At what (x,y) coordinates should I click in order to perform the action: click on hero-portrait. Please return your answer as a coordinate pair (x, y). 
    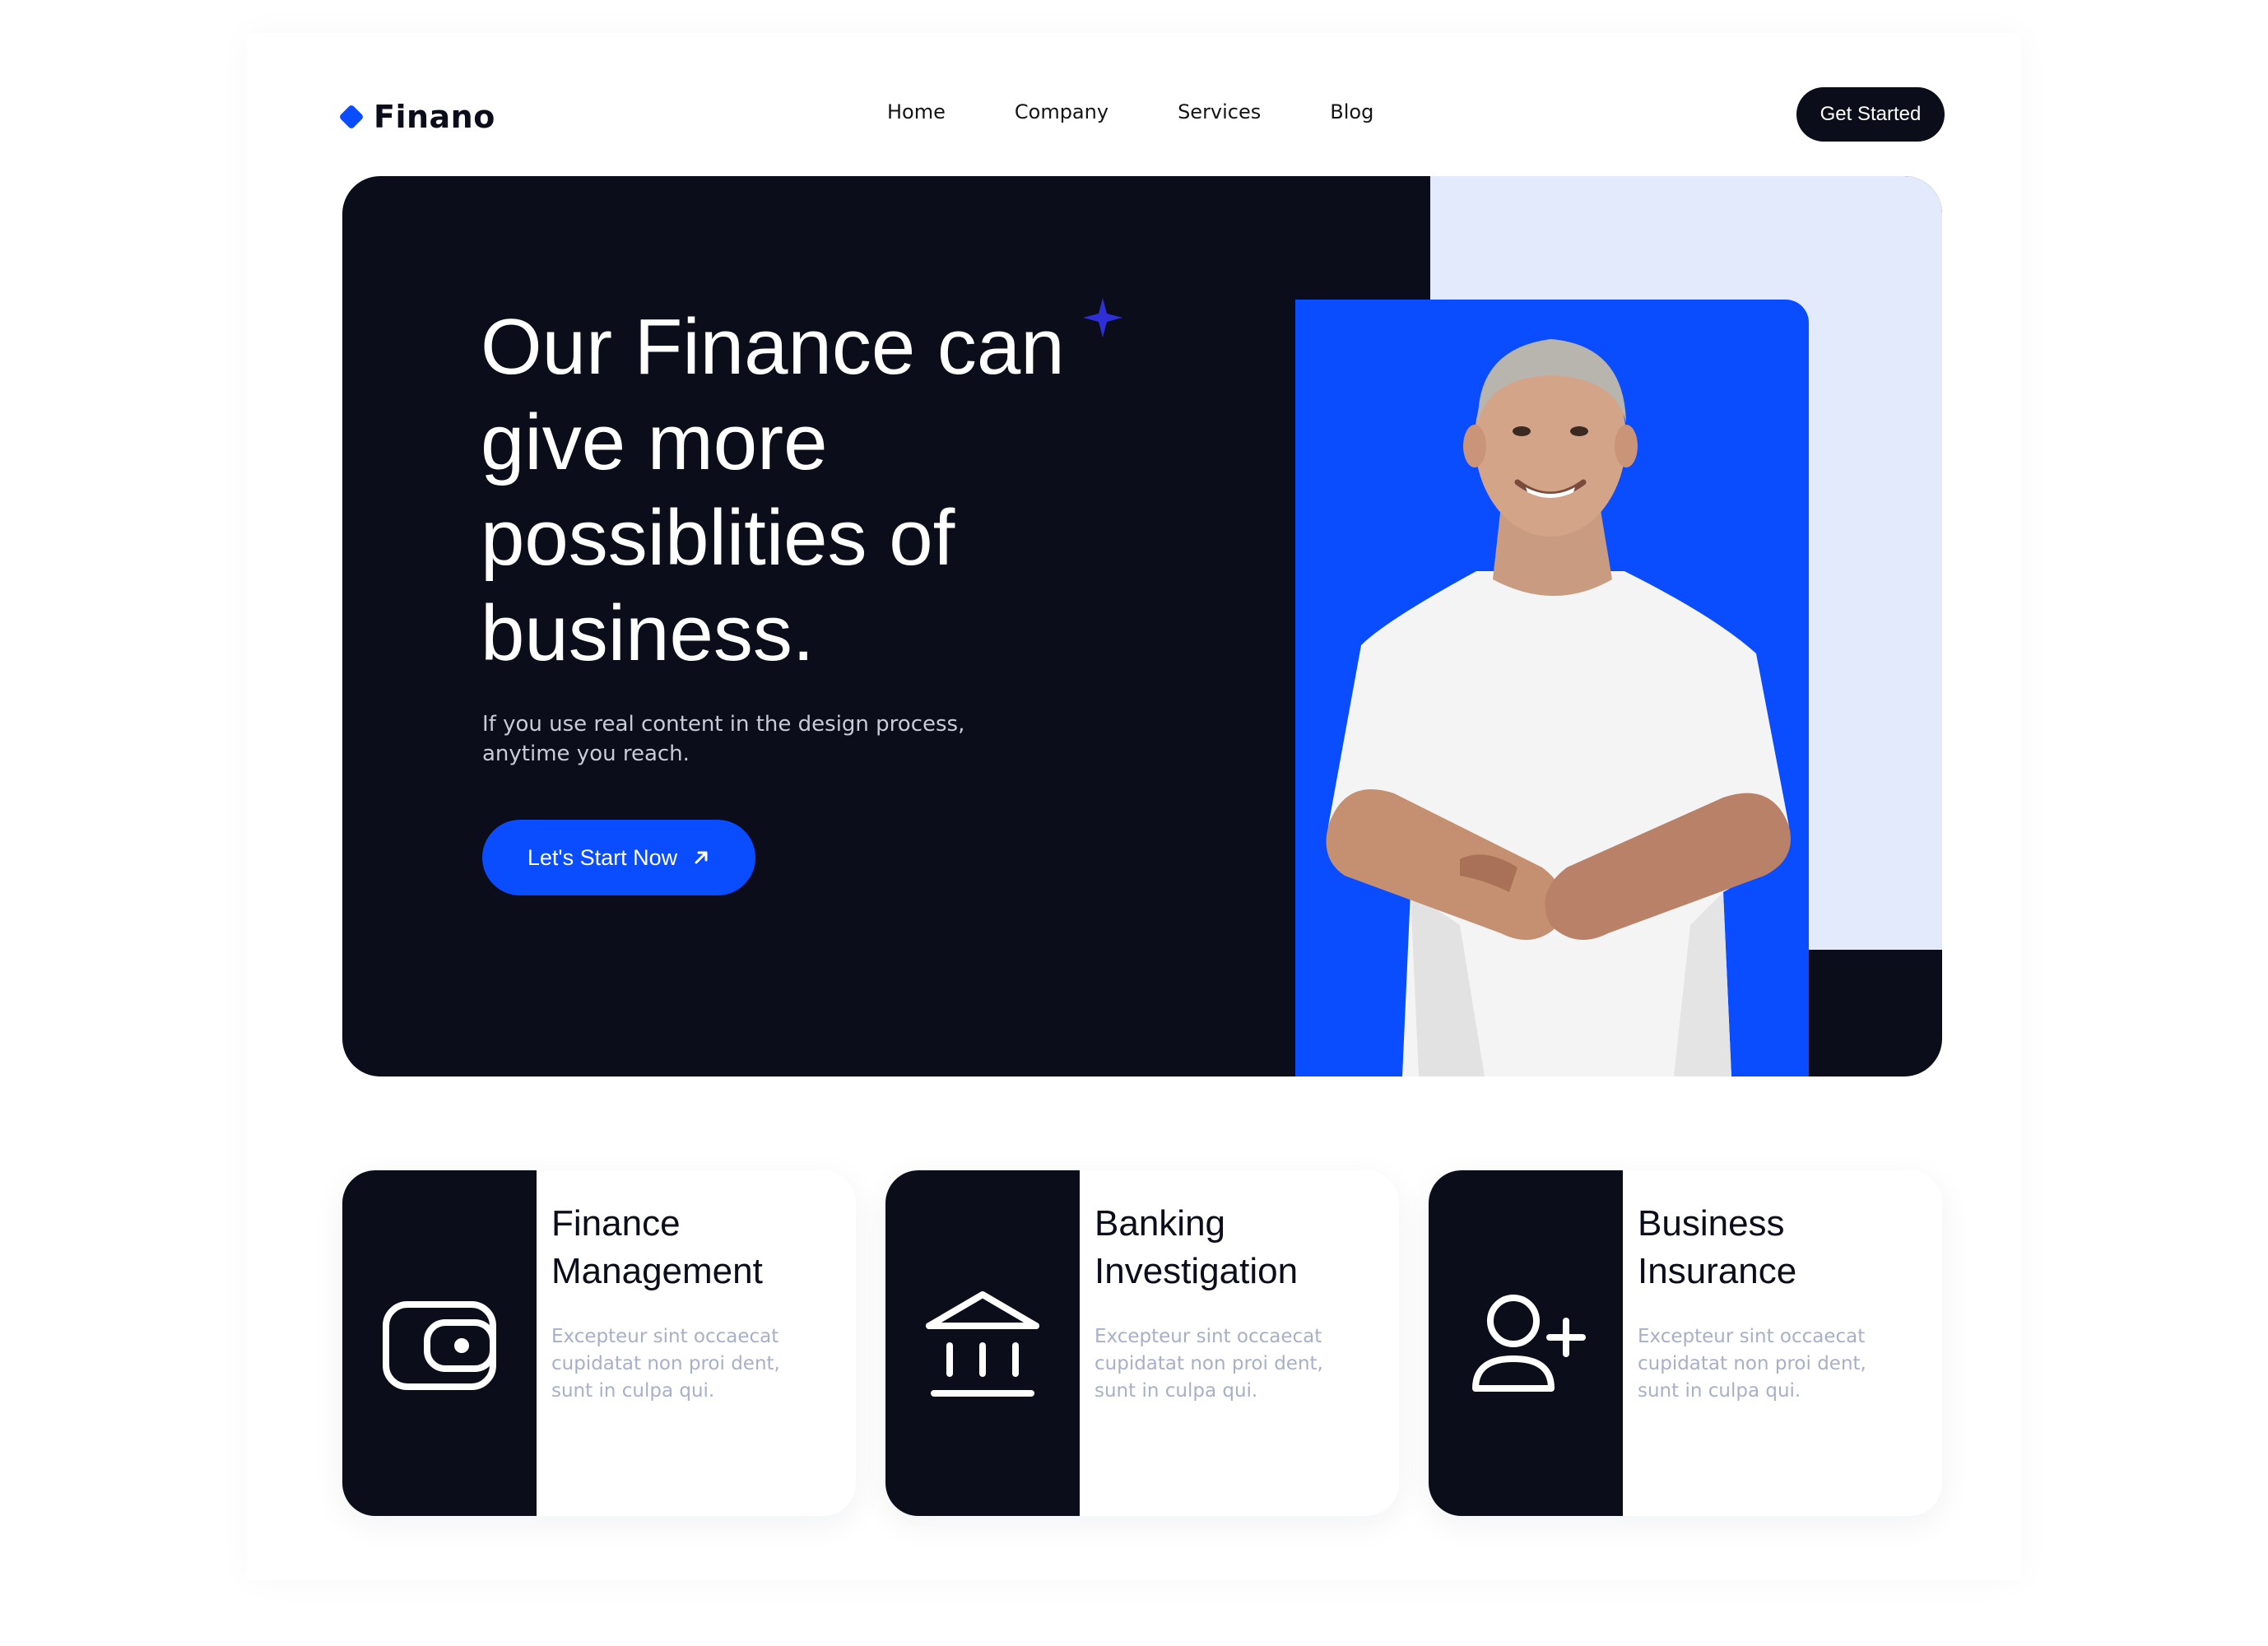
    Looking at the image, I should click on (1552, 688).